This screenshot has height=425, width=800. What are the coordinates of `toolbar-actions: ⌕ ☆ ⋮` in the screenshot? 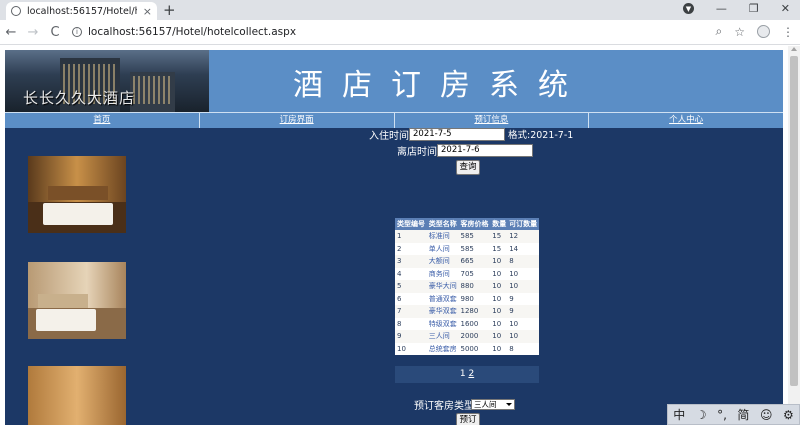 It's located at (755, 31).